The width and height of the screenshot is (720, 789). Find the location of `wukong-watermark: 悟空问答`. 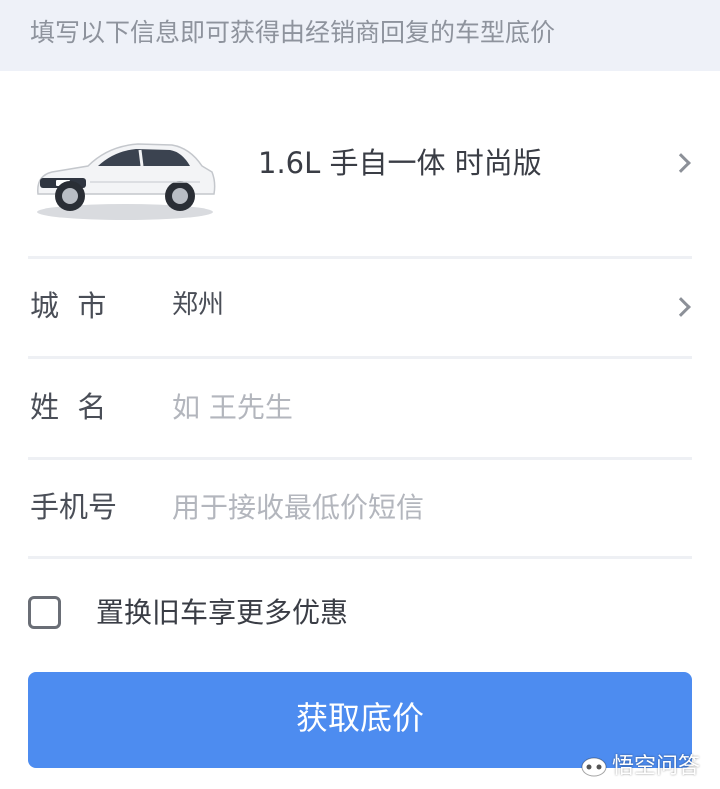

wukong-watermark: 悟空问答 is located at coordinates (648, 767).